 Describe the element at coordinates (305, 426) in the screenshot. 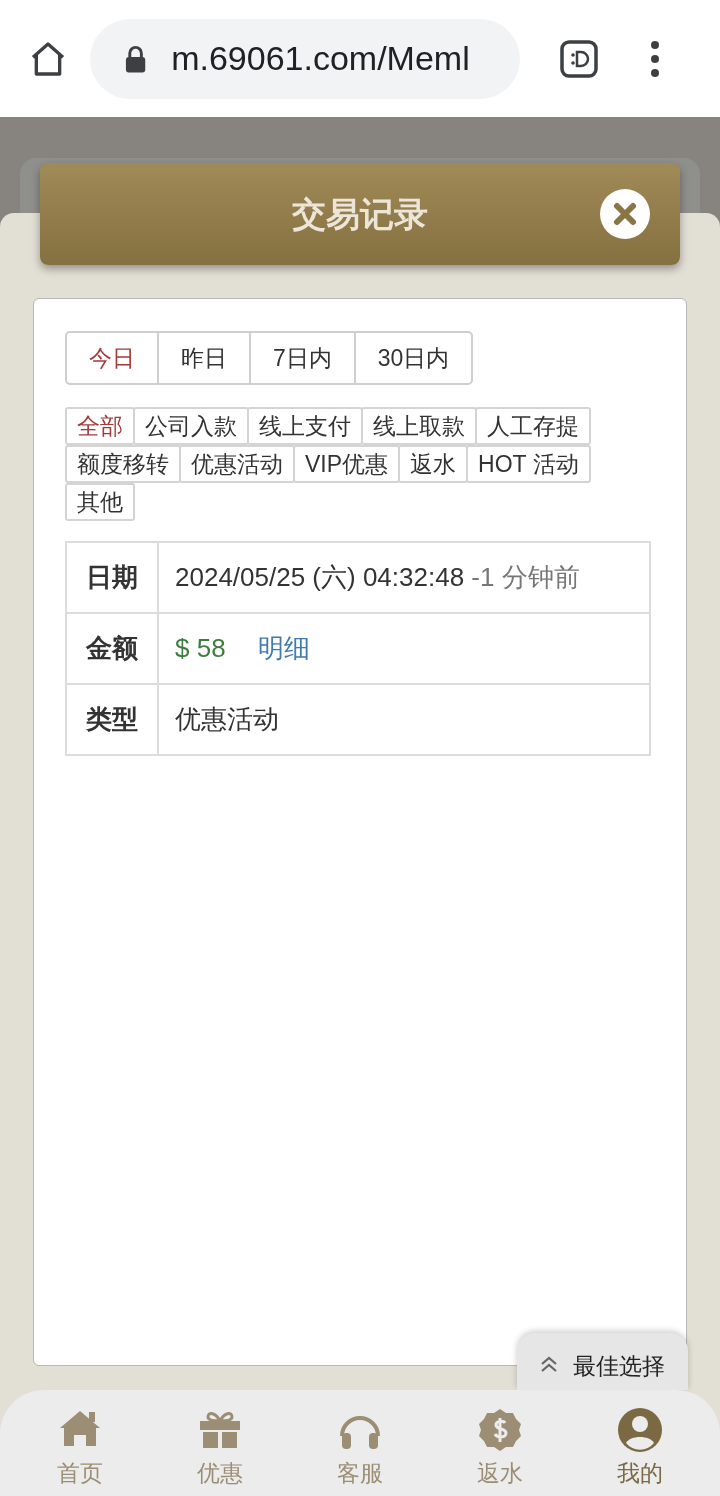

I see `category-tab: 线上支付` at that location.